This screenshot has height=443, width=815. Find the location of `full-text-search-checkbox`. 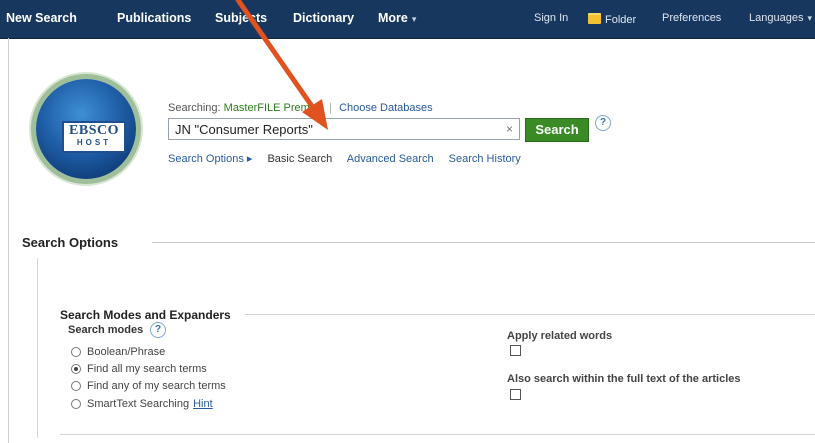

full-text-search-checkbox is located at coordinates (515, 394).